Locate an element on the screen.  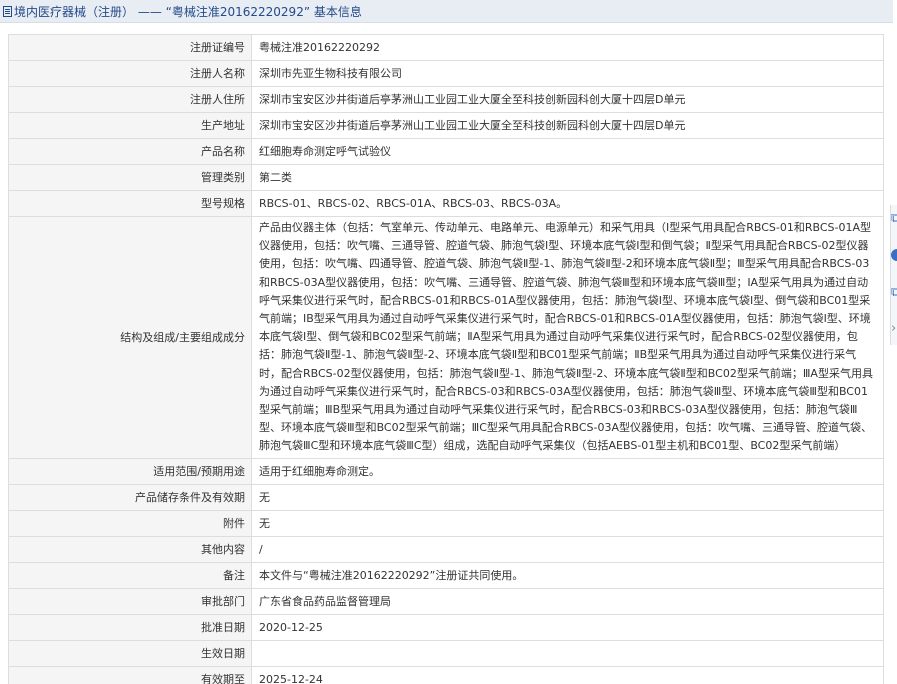
table-row: 附件 无 is located at coordinates (446, 523).